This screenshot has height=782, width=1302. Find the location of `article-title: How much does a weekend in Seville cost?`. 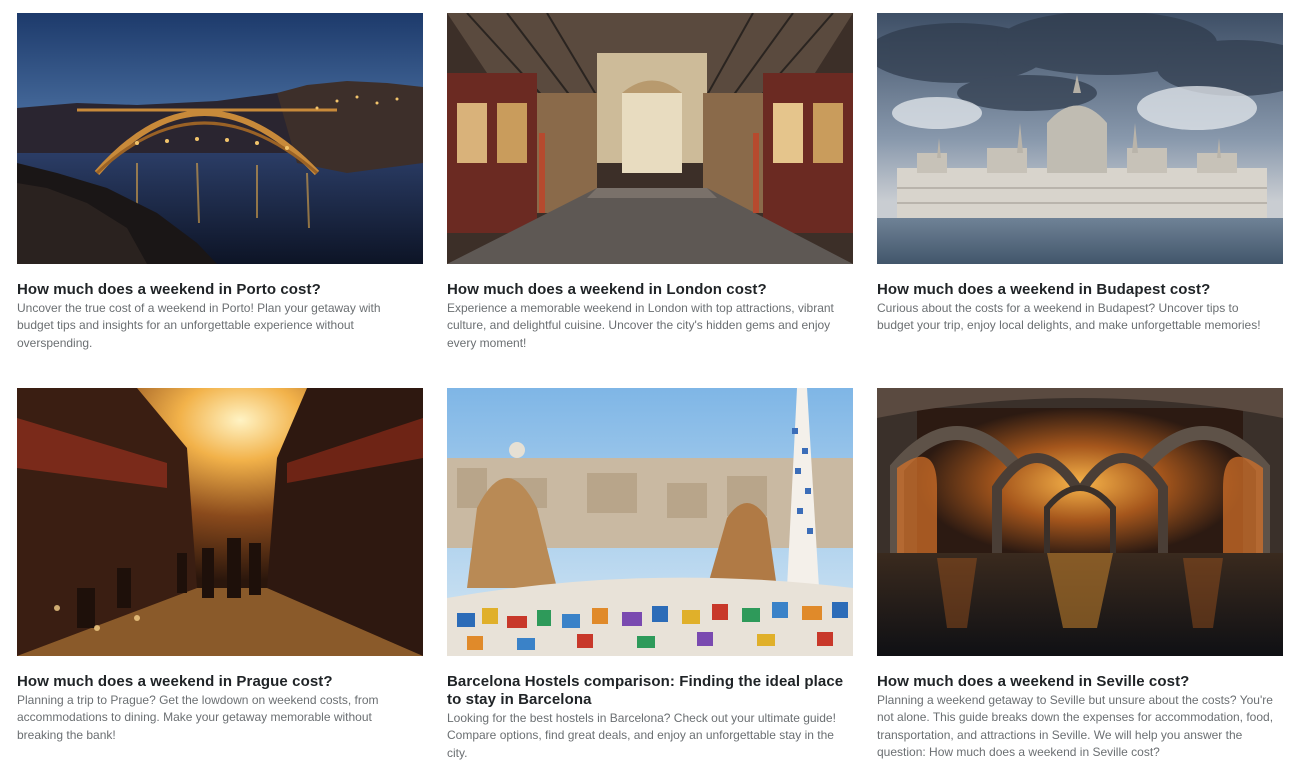

article-title: How much does a weekend in Seville cost? is located at coordinates (1080, 682).